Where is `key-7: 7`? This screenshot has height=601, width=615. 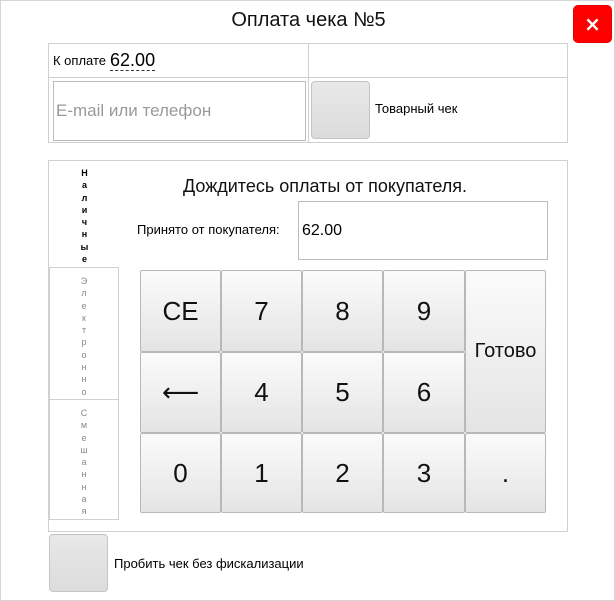
key-7: 7 is located at coordinates (261, 311).